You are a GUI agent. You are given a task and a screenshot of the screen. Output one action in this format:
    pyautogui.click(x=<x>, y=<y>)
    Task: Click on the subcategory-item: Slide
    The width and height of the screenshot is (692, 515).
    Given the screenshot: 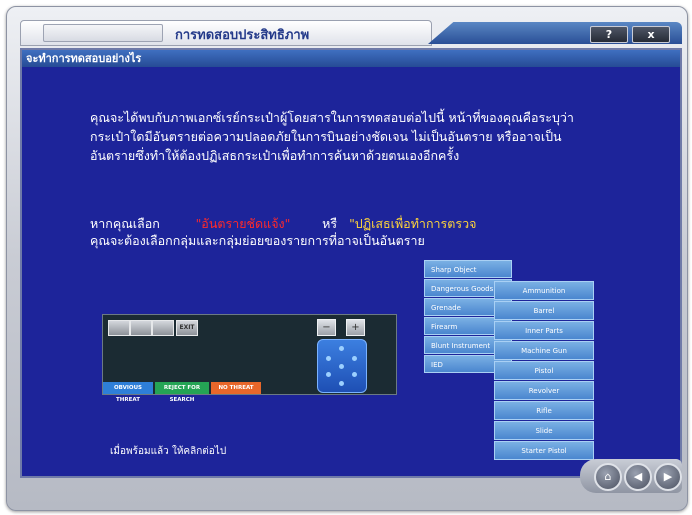 What is the action you would take?
    pyautogui.click(x=544, y=430)
    